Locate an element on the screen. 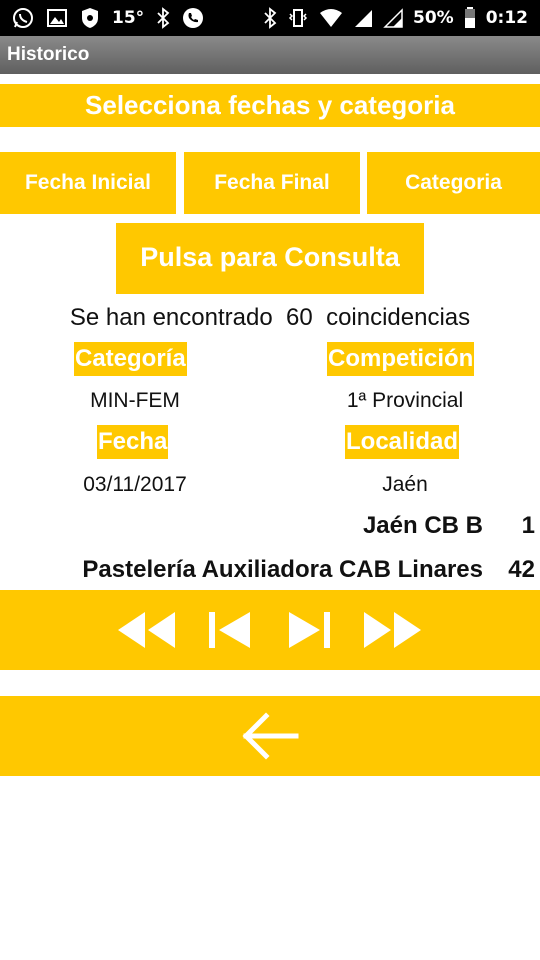 The height and width of the screenshot is (960, 540). away-team-score: 42 is located at coordinates (521, 569).